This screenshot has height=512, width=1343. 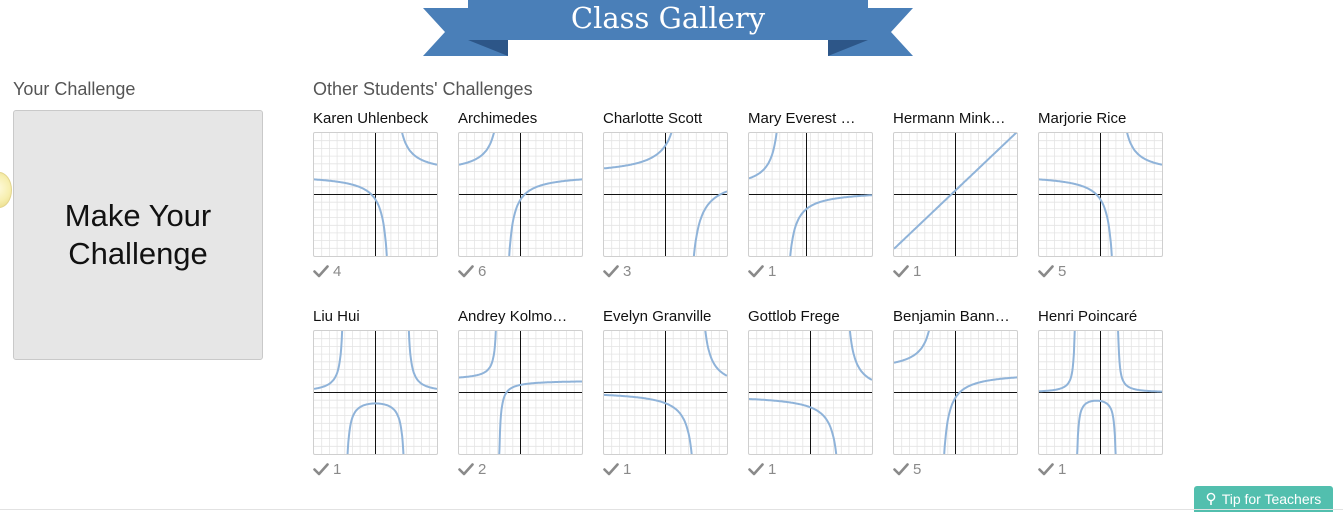 I want to click on student-name: Liu Hui, so click(x=336, y=316).